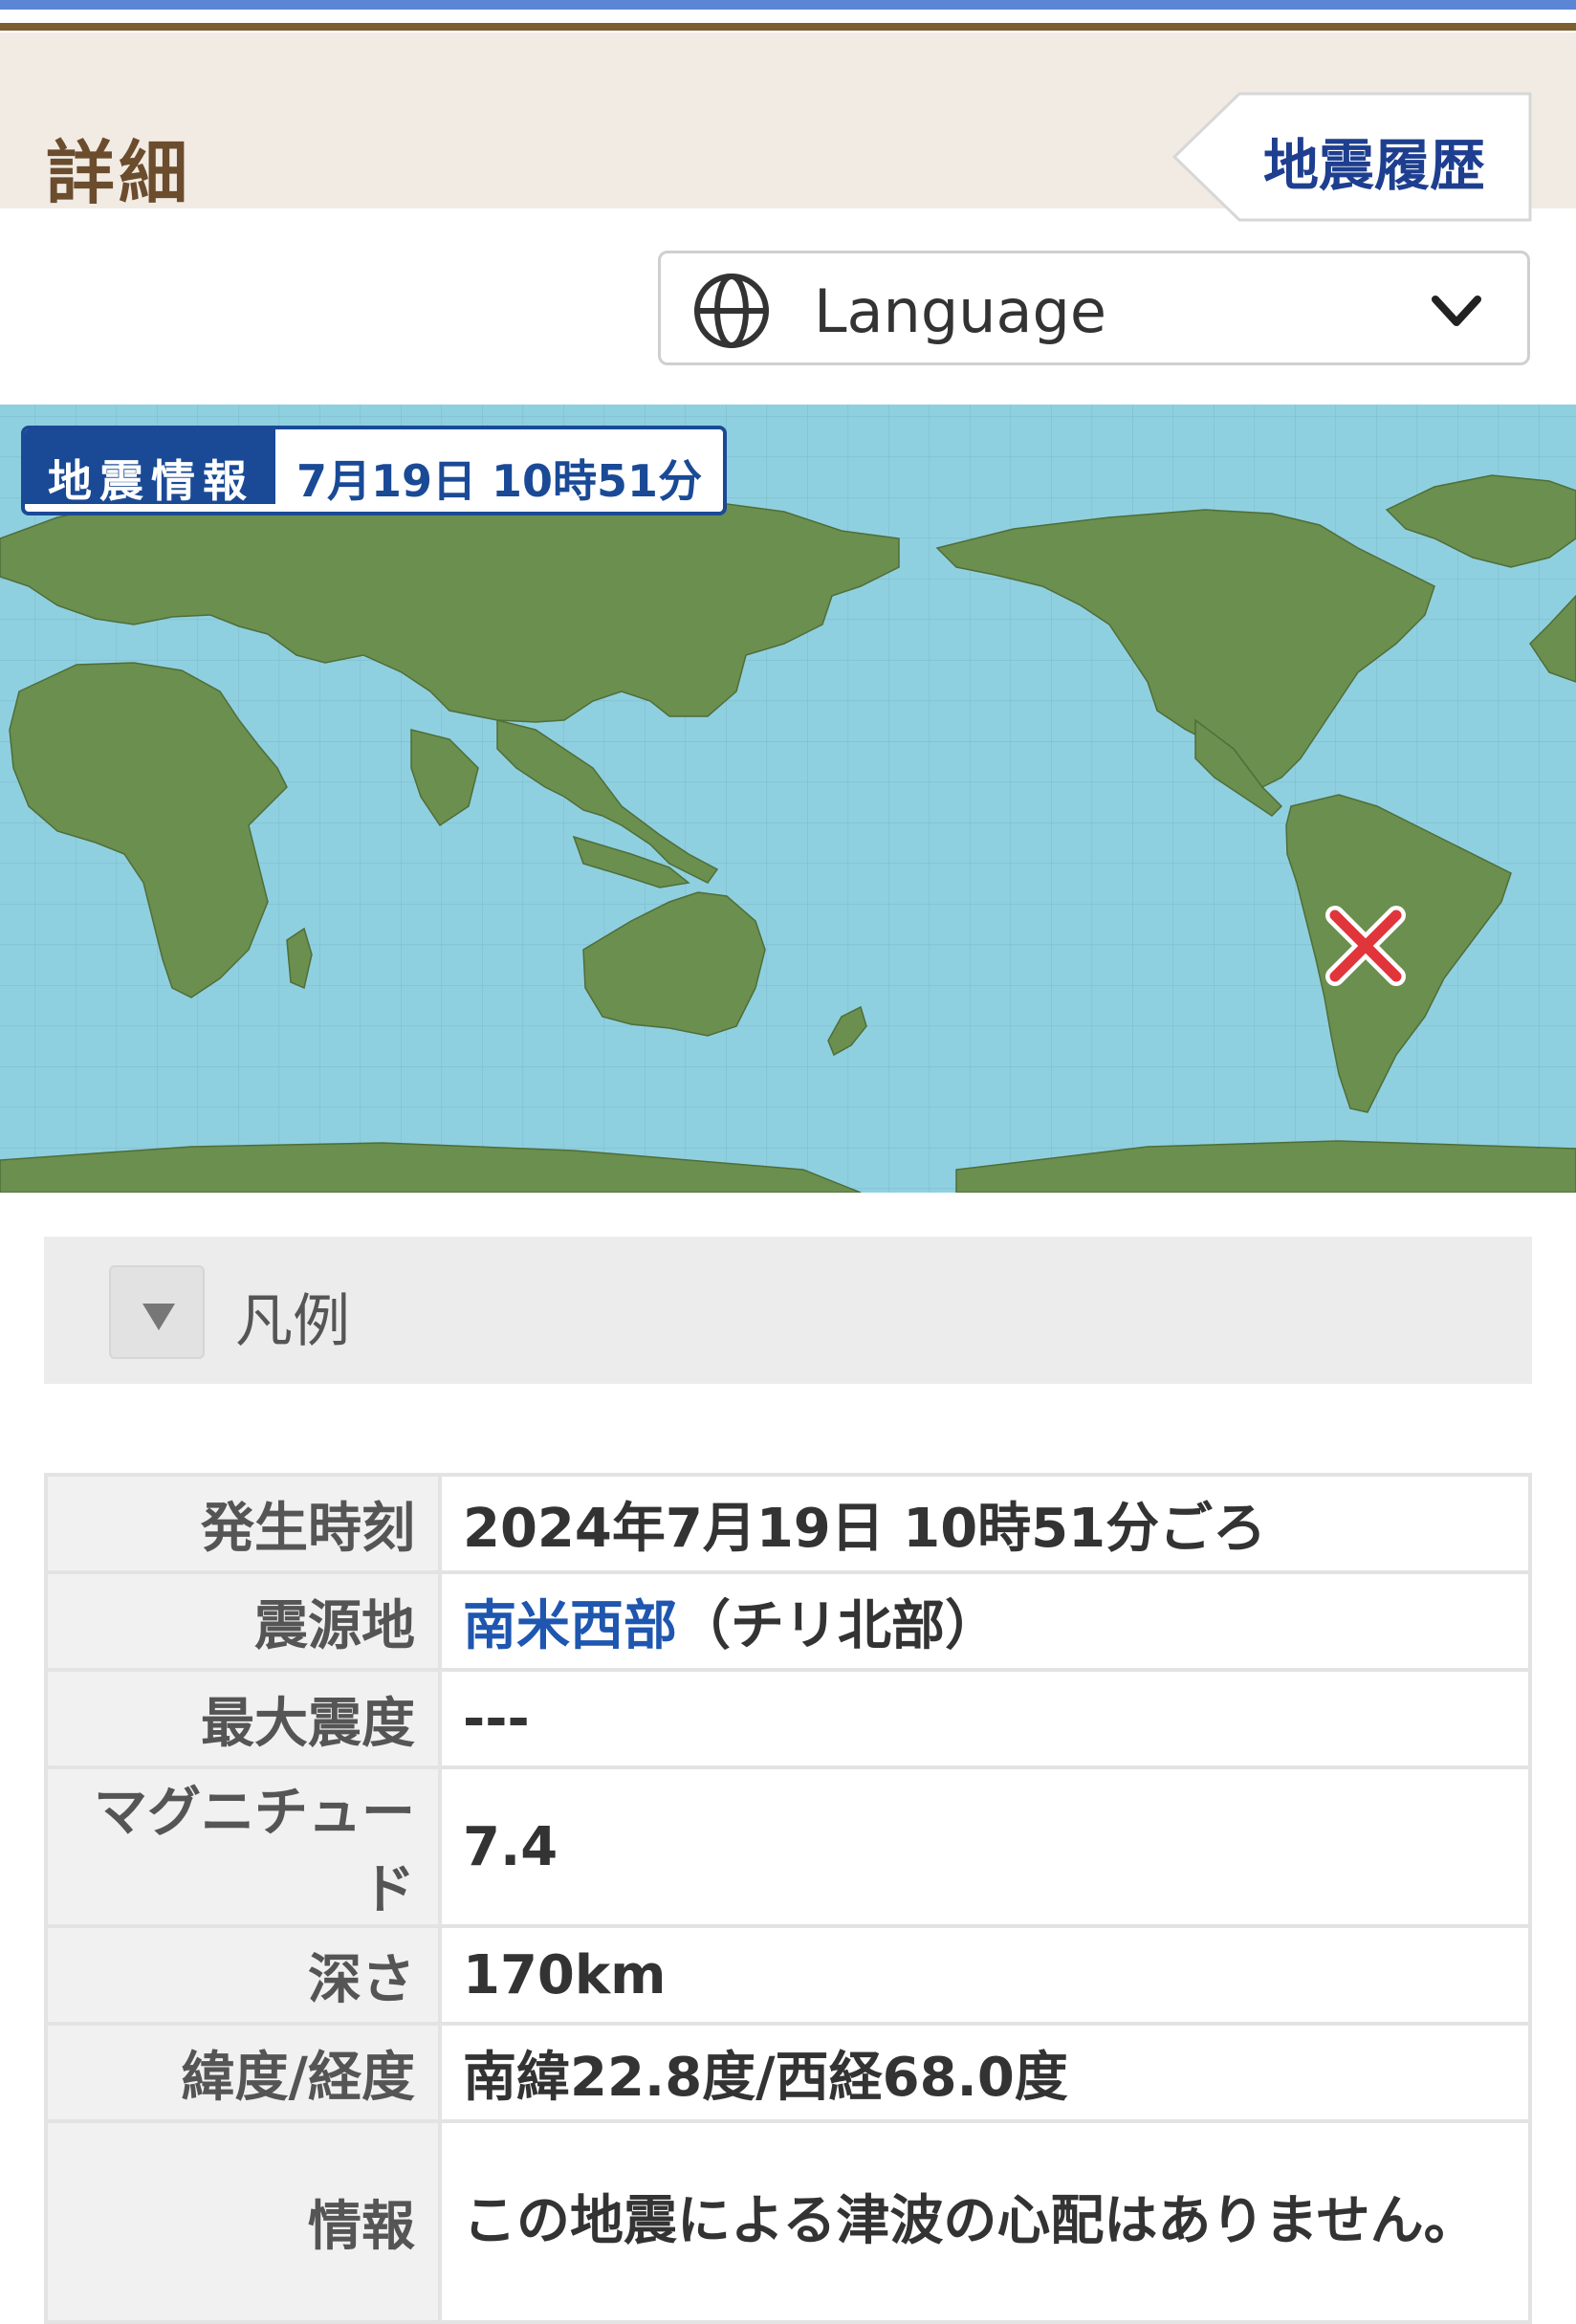 This screenshot has width=1576, height=2324. Describe the element at coordinates (243, 1718) in the screenshot. I see `max-intensity-label: 最大震度` at that location.